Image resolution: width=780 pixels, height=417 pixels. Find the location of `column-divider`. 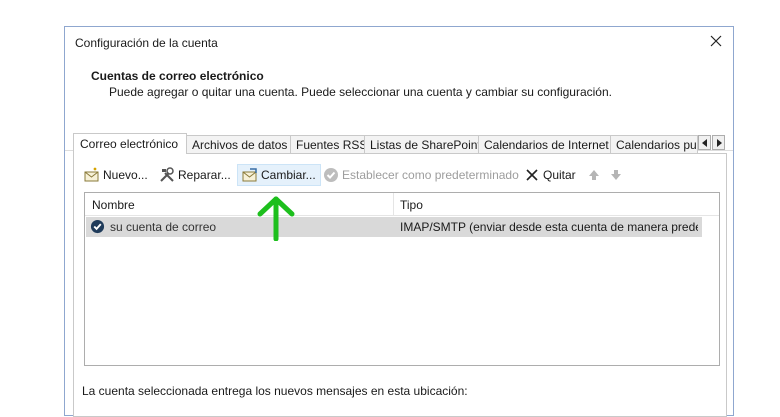

column-divider is located at coordinates (393, 204).